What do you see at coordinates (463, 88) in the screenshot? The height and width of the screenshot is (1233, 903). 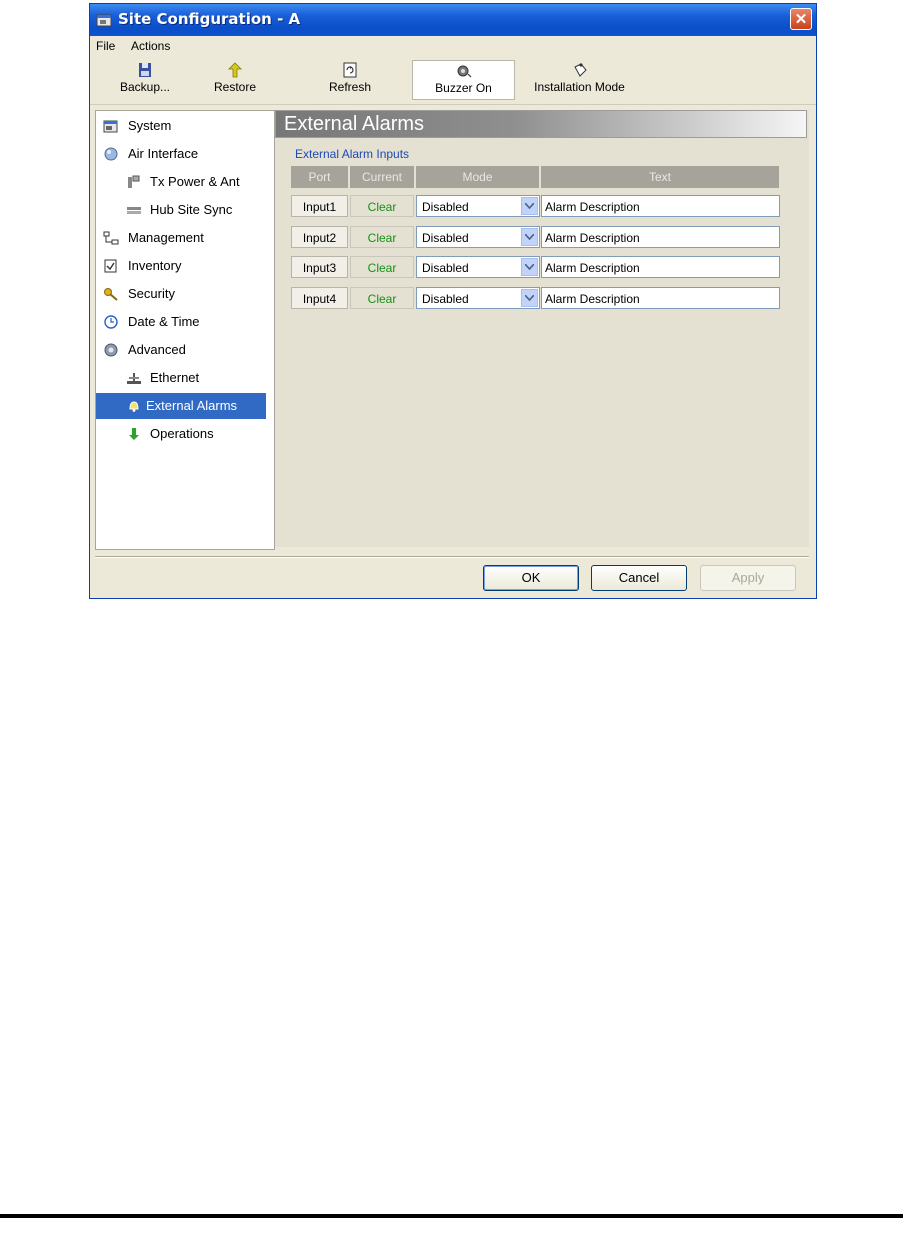 I see `buzzer-label: Buzzer On` at bounding box center [463, 88].